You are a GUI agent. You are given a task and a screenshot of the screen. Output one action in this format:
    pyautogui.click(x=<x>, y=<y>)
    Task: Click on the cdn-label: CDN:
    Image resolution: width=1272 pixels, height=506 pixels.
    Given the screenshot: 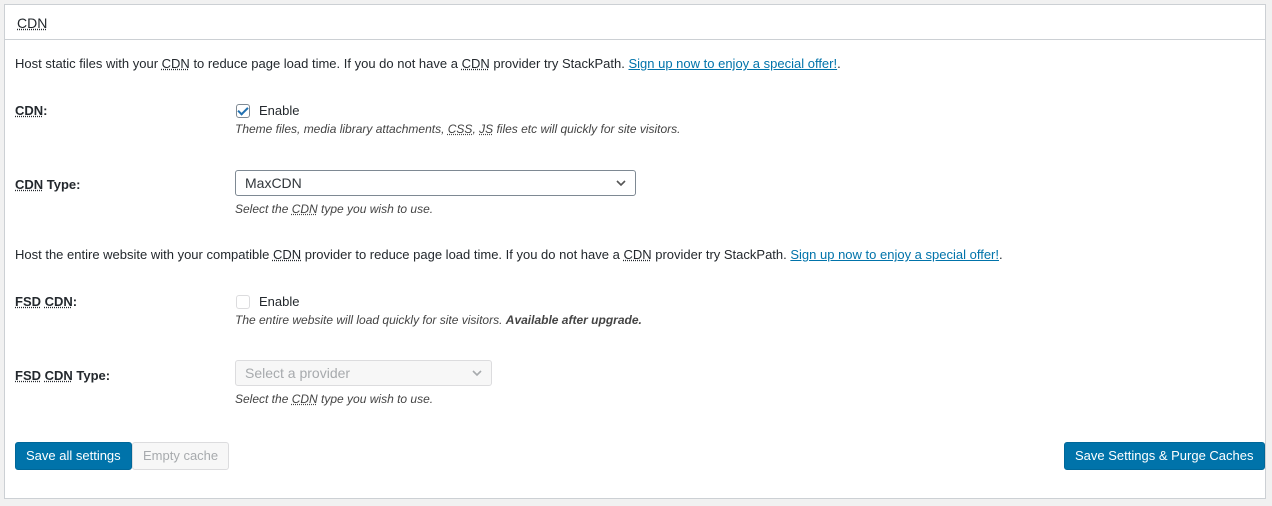 What is the action you would take?
    pyautogui.click(x=31, y=110)
    